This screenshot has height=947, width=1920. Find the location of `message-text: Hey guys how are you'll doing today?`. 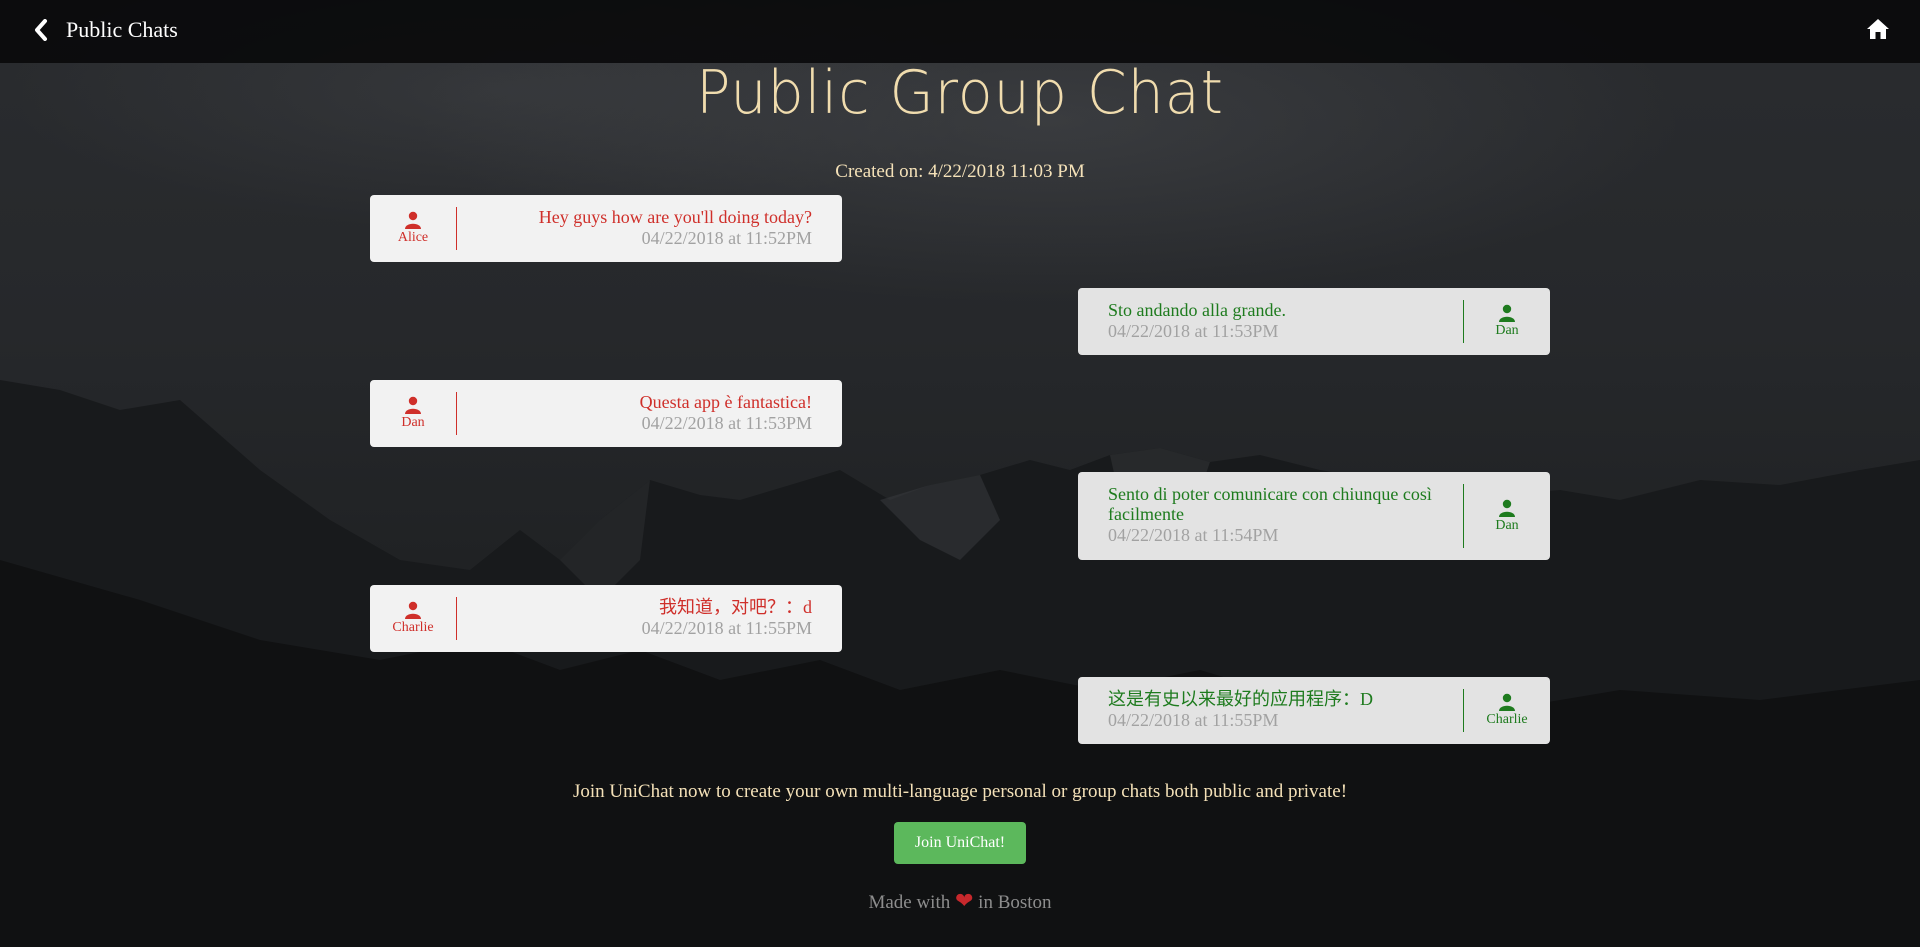

message-text: Hey guys how are you'll doing today? is located at coordinates (675, 217).